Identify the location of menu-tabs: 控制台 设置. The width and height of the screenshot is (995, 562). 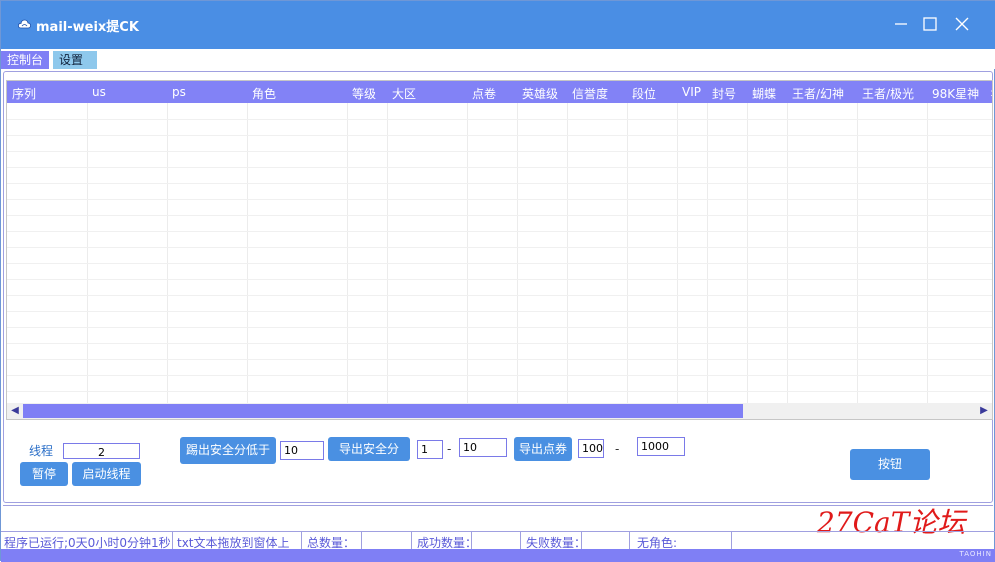
(498, 59).